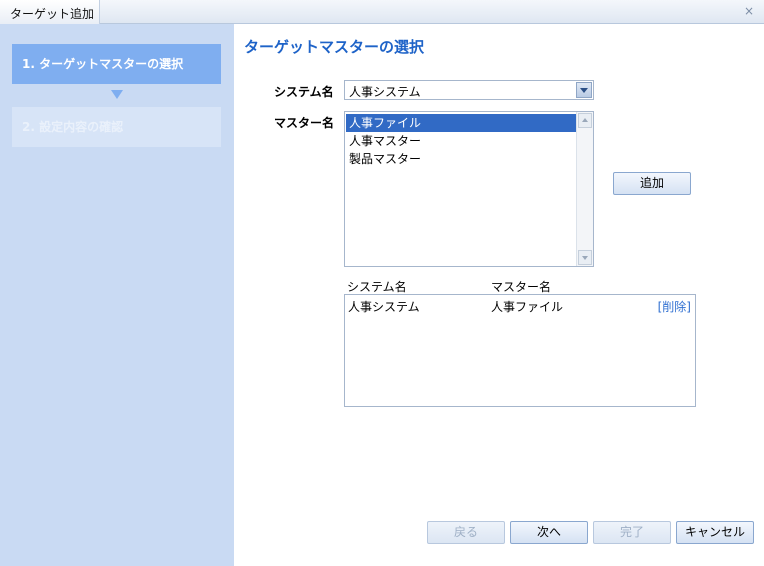 This screenshot has height=566, width=764. What do you see at coordinates (584, 90) in the screenshot?
I see `chevron-down-icon` at bounding box center [584, 90].